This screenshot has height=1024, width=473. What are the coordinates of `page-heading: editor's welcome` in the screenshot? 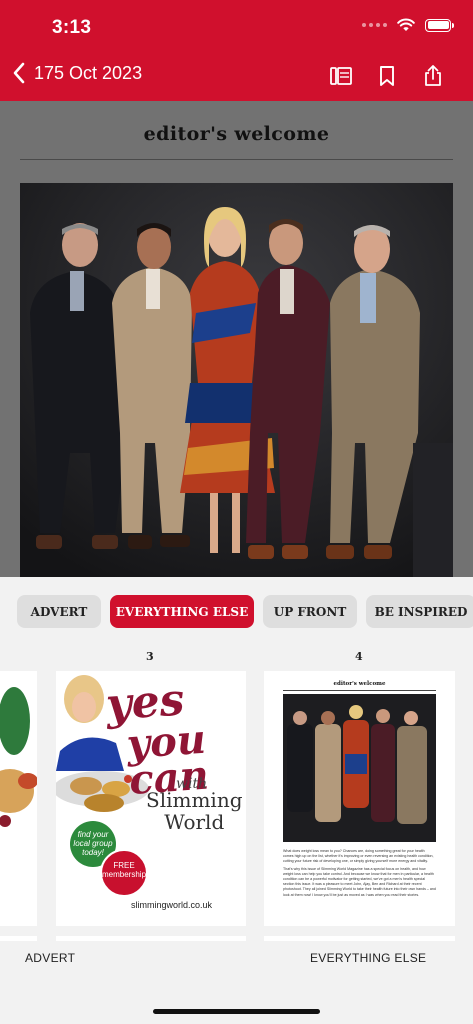 It's located at (236, 134).